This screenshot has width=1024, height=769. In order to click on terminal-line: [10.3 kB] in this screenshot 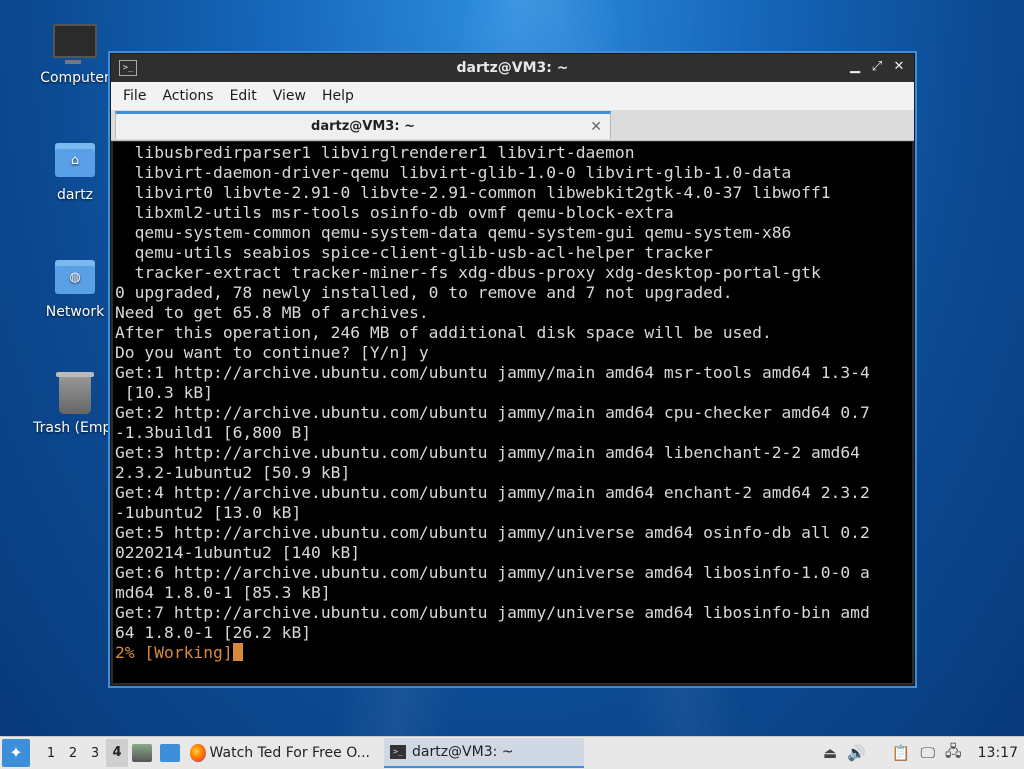, I will do `click(164, 392)`.